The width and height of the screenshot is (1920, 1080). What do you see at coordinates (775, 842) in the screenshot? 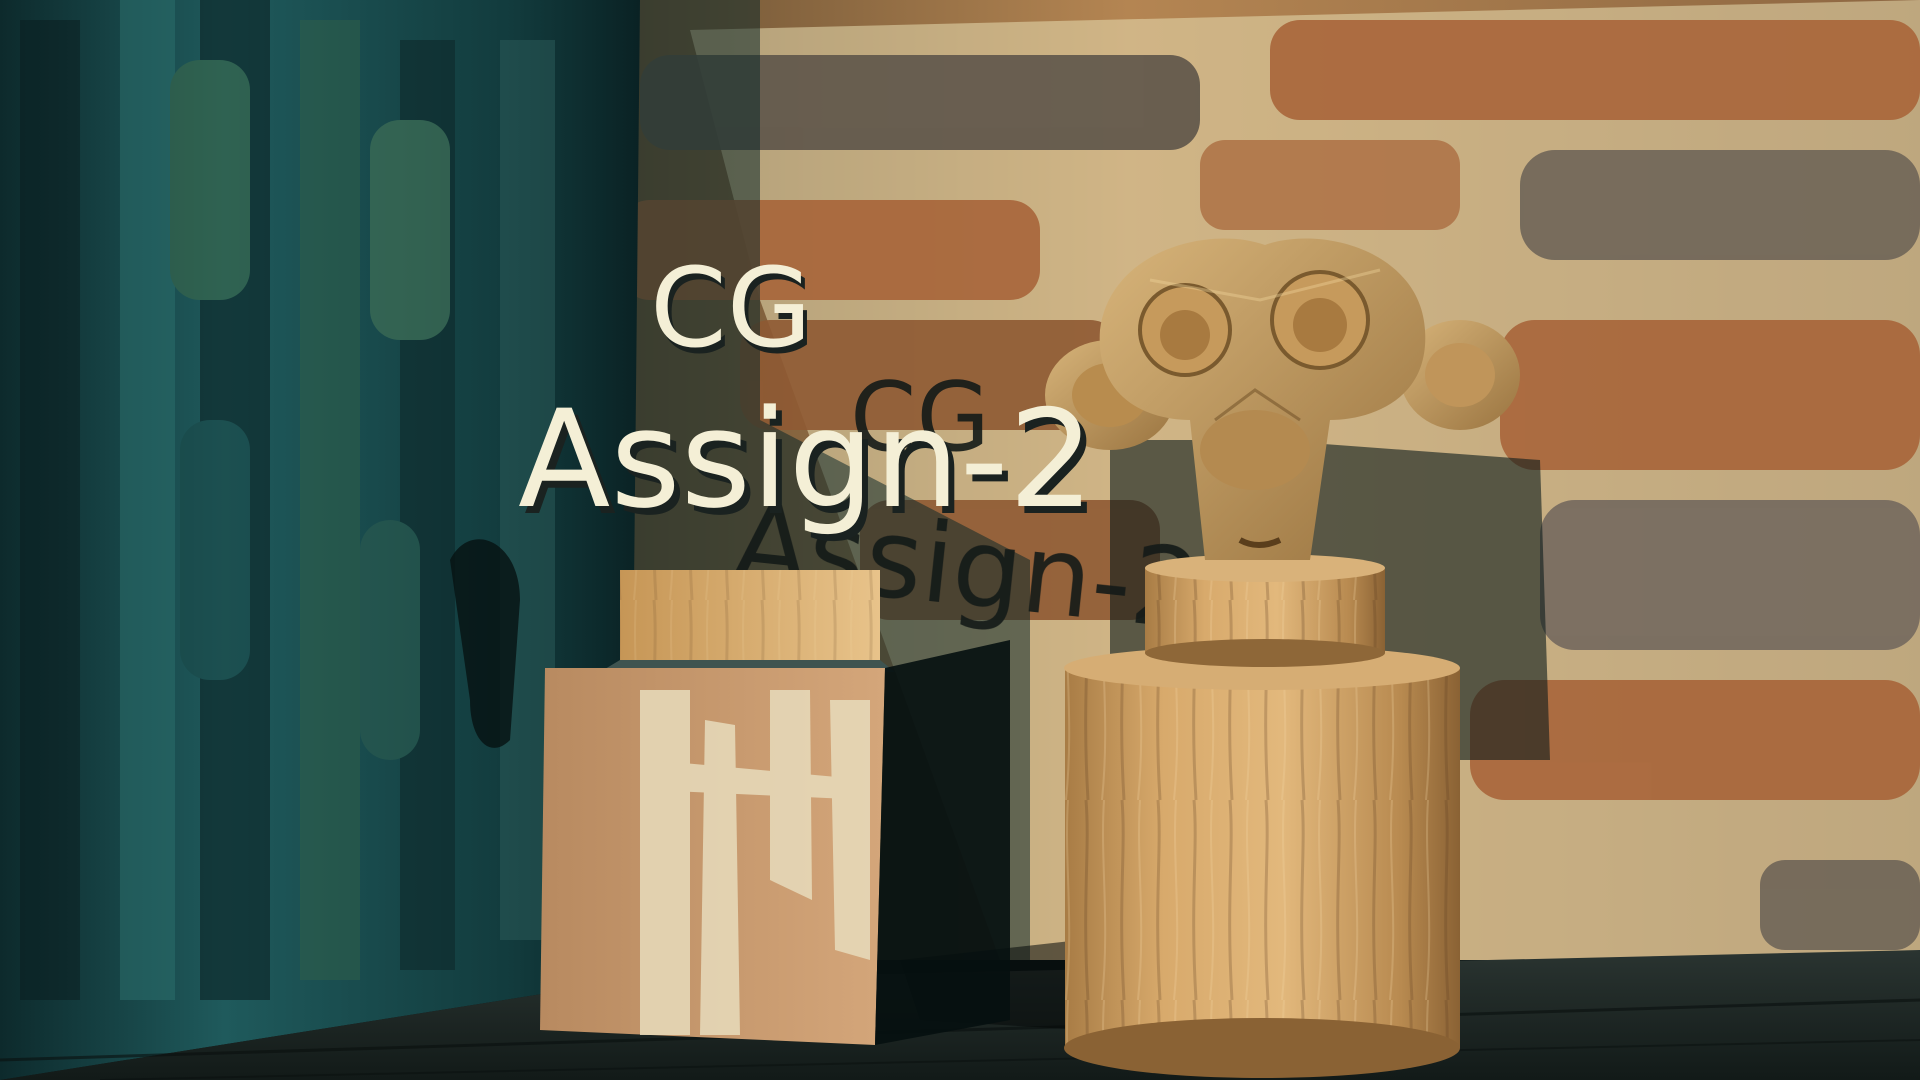
I see `cardboard-box` at bounding box center [775, 842].